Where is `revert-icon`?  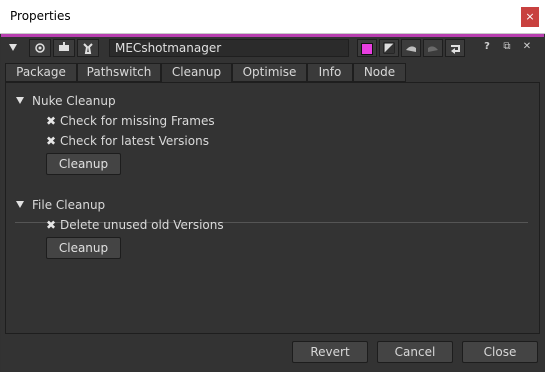 revert-icon is located at coordinates (455, 48).